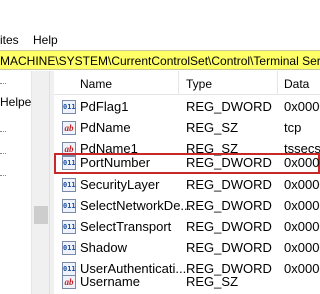  I want to click on value-name: SecurityLayer, so click(120, 184).